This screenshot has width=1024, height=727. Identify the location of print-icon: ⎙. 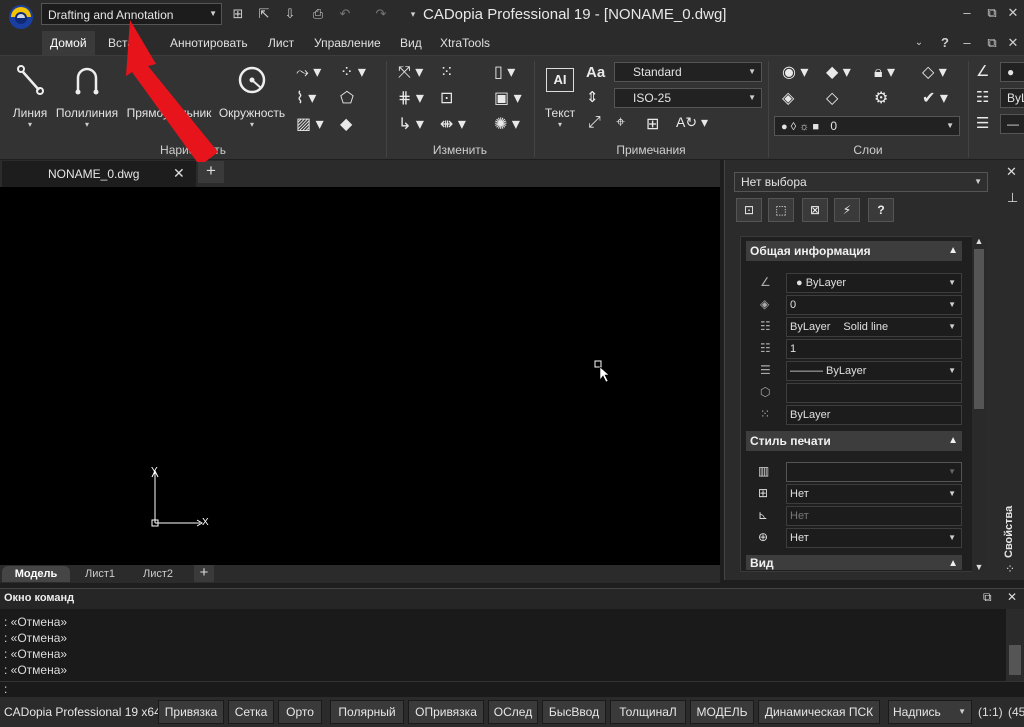
(318, 14).